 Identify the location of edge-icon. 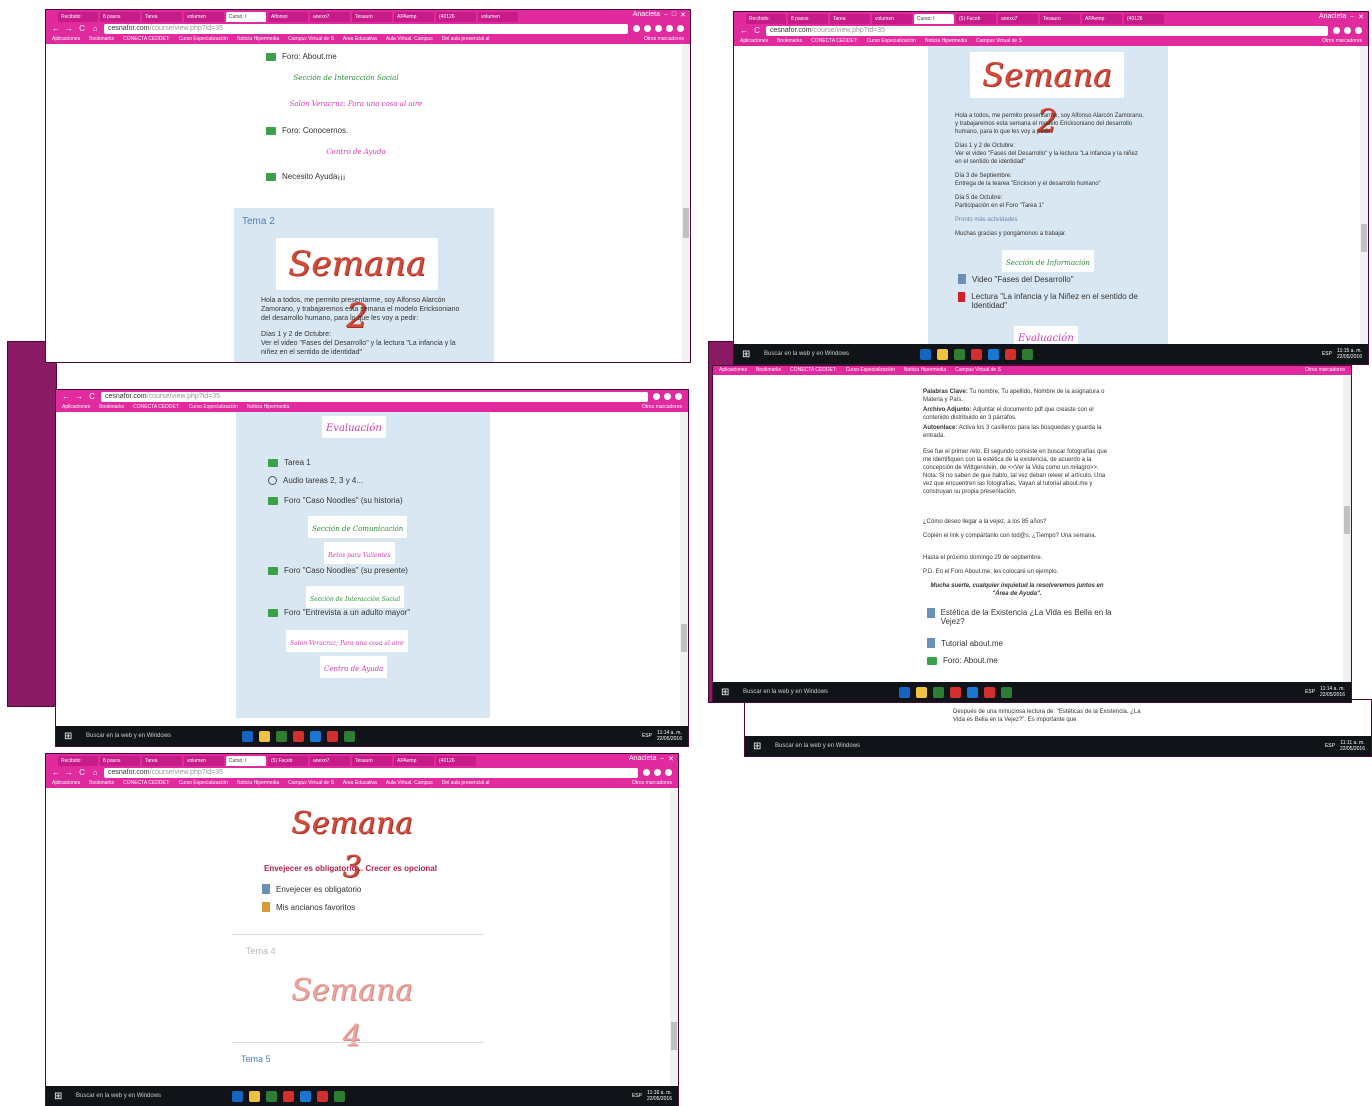
(925, 354).